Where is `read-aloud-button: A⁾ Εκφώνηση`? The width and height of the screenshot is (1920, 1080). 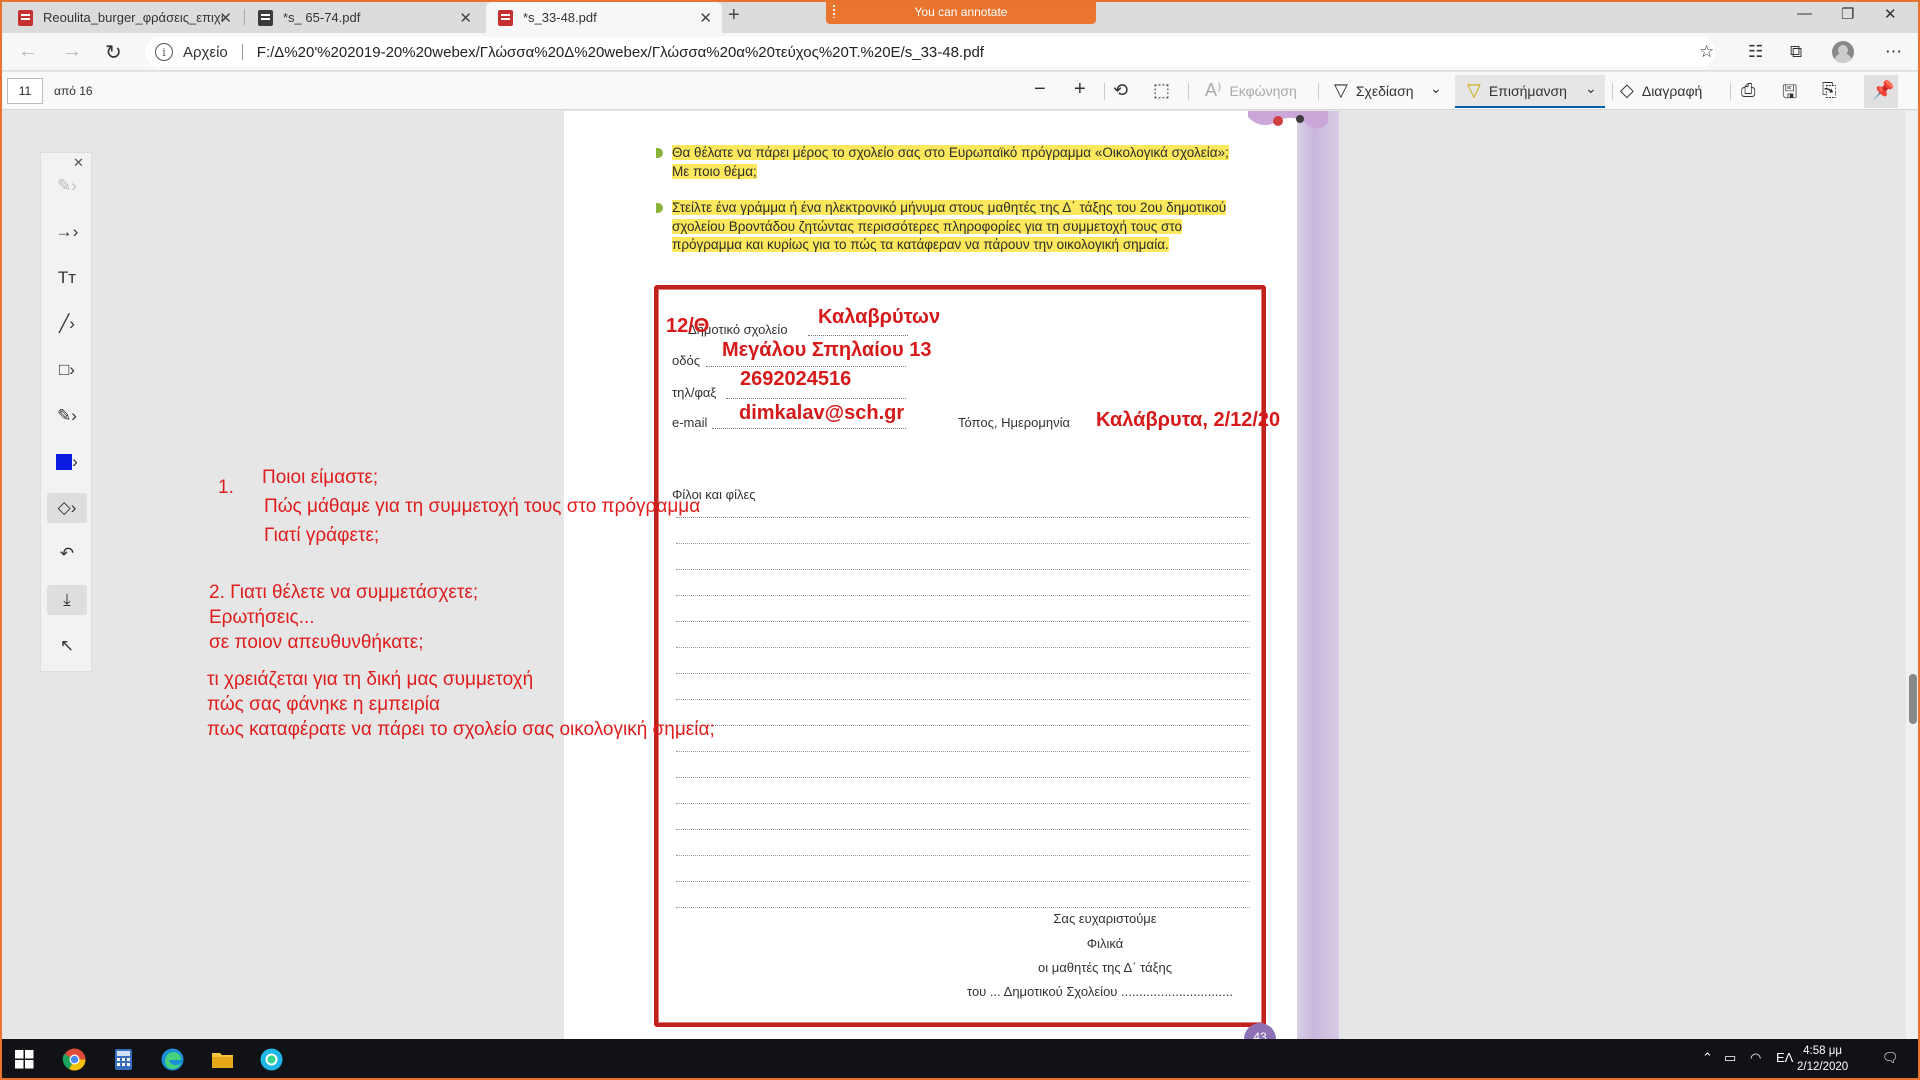 read-aloud-button: A⁾ Εκφώνηση is located at coordinates (1251, 90).